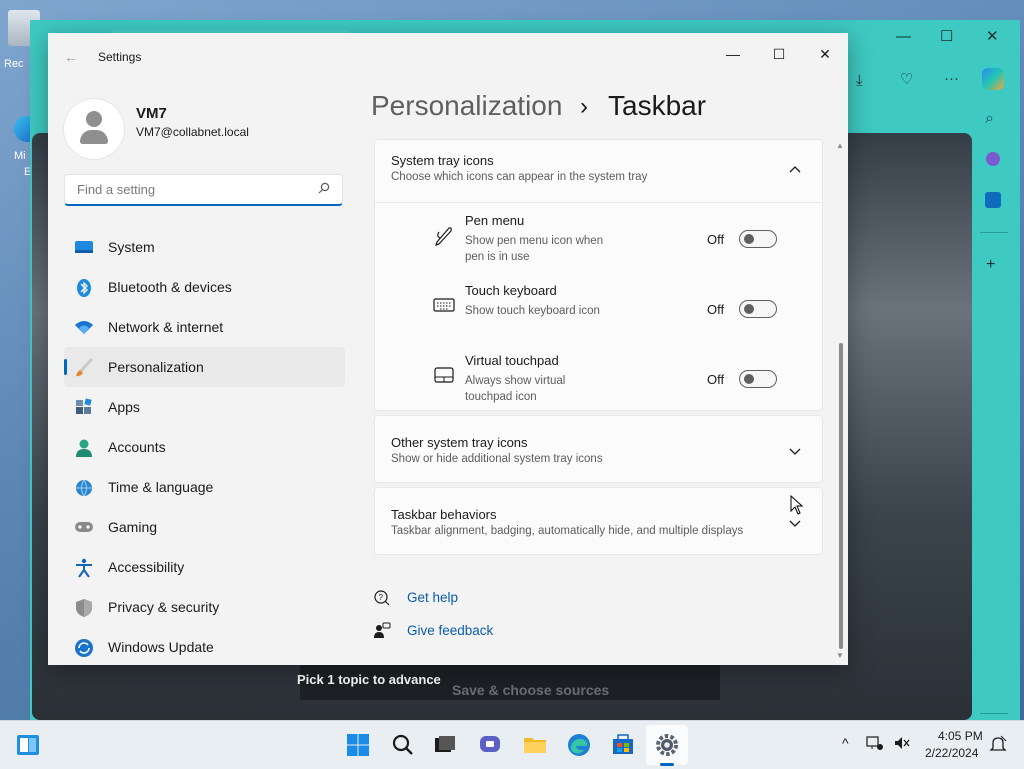  I want to click on sidebar-item-label: Gaming, so click(133, 527).